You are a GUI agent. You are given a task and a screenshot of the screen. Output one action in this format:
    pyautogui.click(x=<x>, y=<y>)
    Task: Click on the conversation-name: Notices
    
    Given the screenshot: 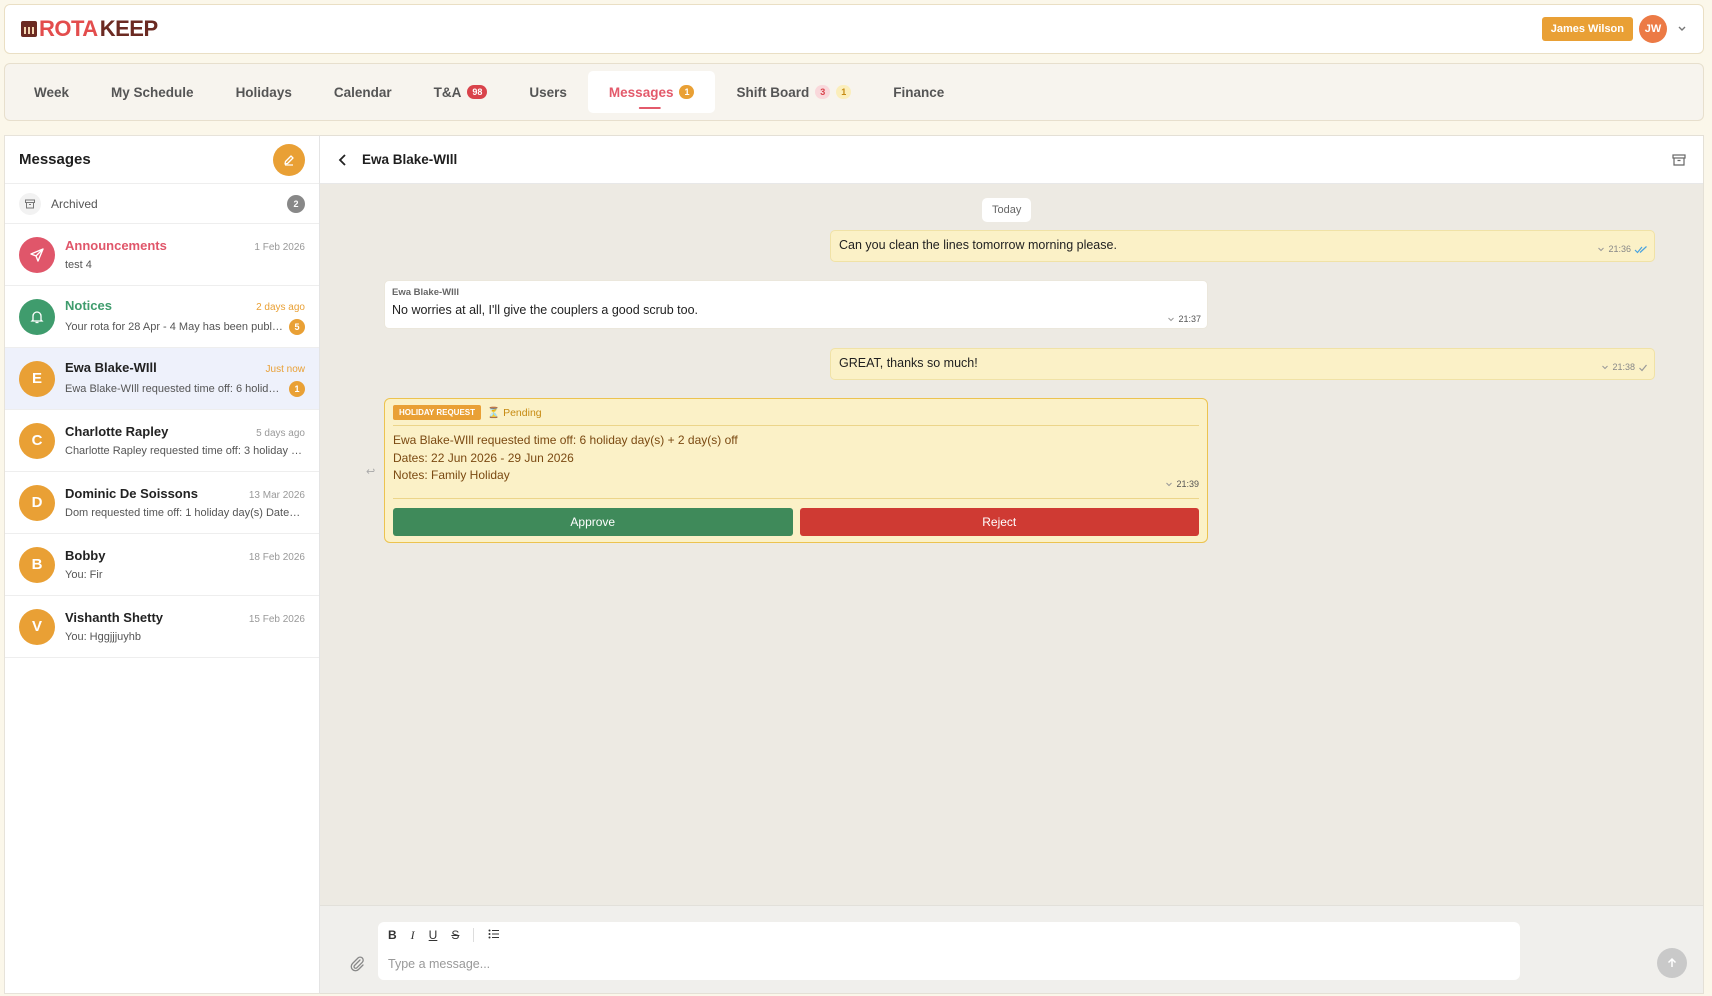 What is the action you would take?
    pyautogui.click(x=88, y=305)
    